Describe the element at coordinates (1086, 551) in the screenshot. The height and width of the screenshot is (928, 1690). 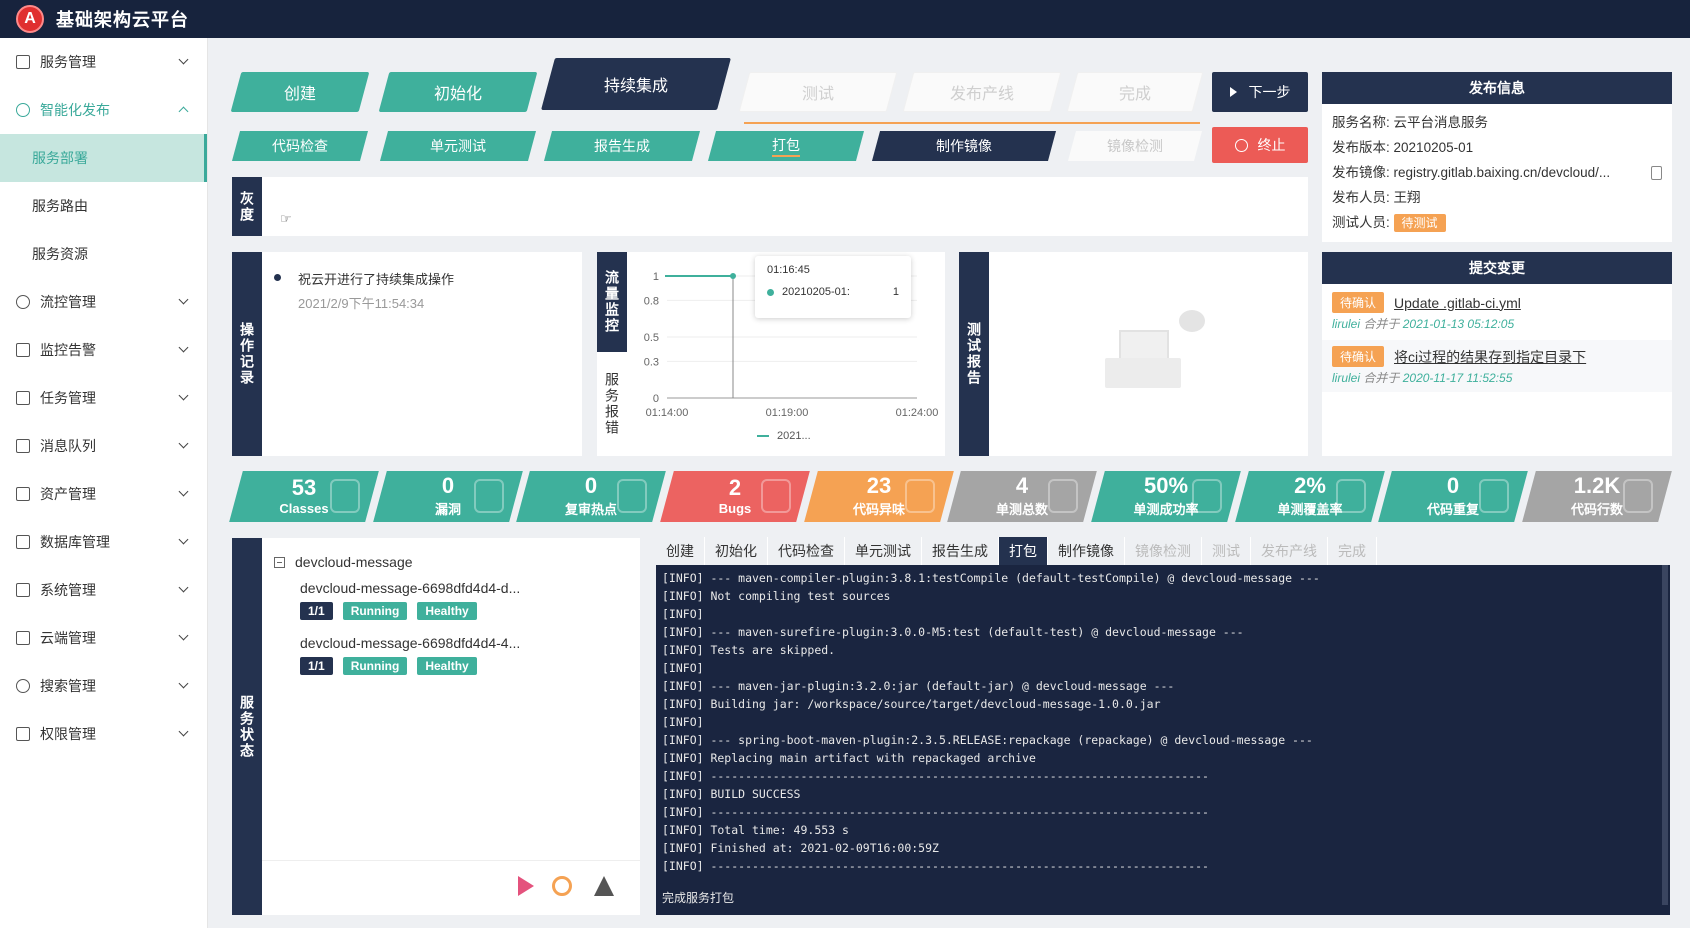
I see `log-tab: 制作镜像` at that location.